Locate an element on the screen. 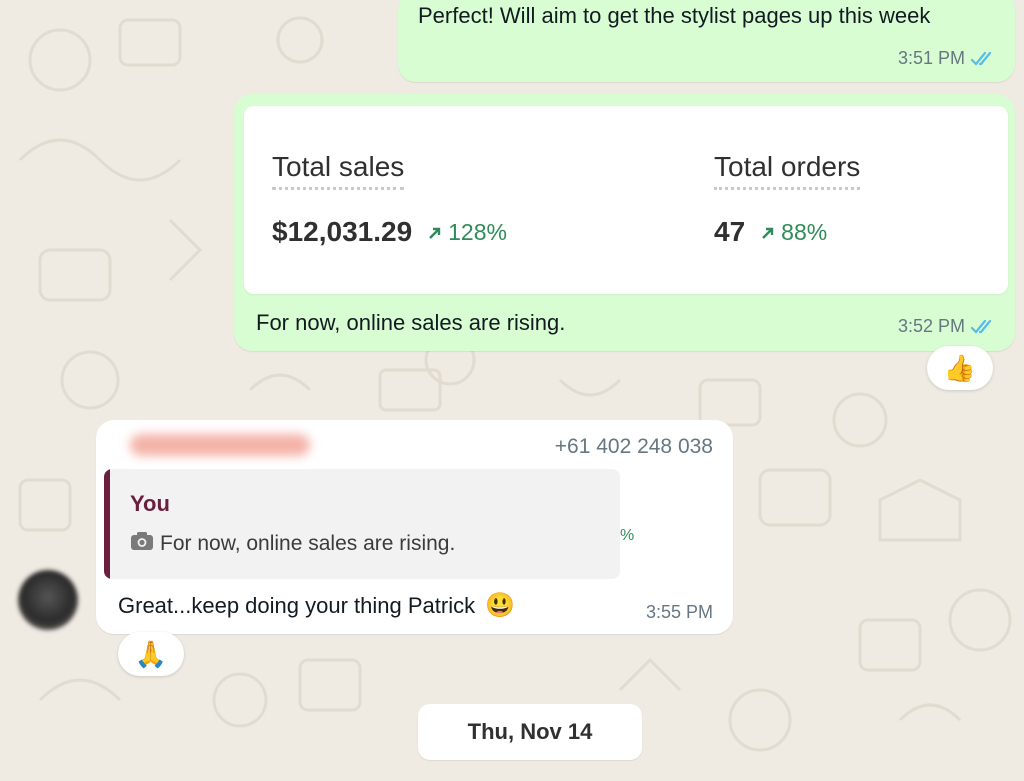 This screenshot has width=1024, height=781. orders-delta: 88% is located at coordinates (794, 232).